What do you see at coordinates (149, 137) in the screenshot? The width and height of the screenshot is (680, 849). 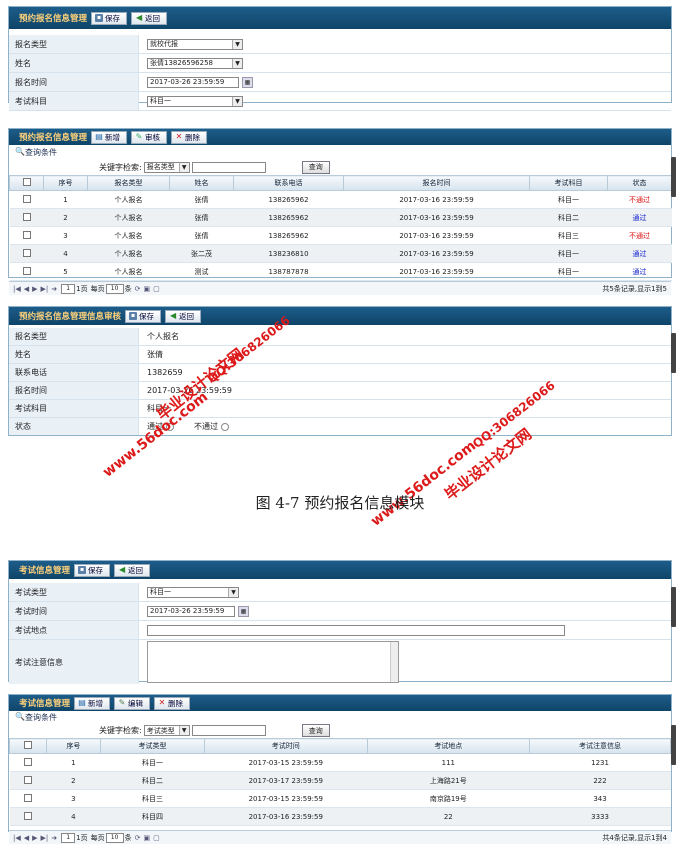 I see `audit-button: ✎ 审核` at bounding box center [149, 137].